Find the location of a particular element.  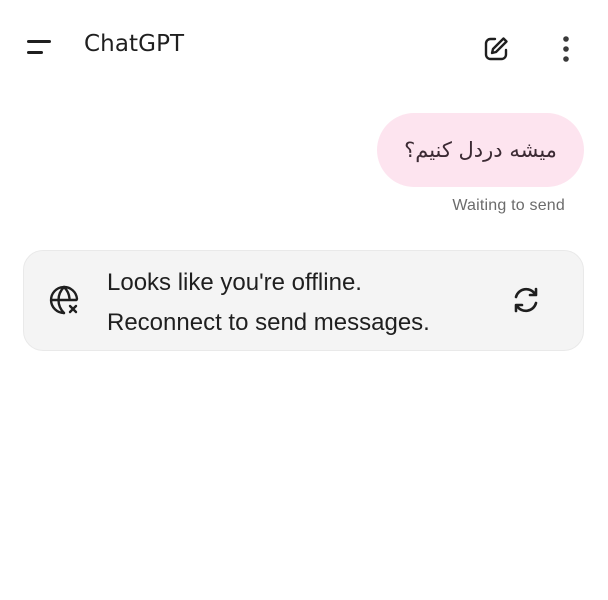

refresh-icon is located at coordinates (526, 300).